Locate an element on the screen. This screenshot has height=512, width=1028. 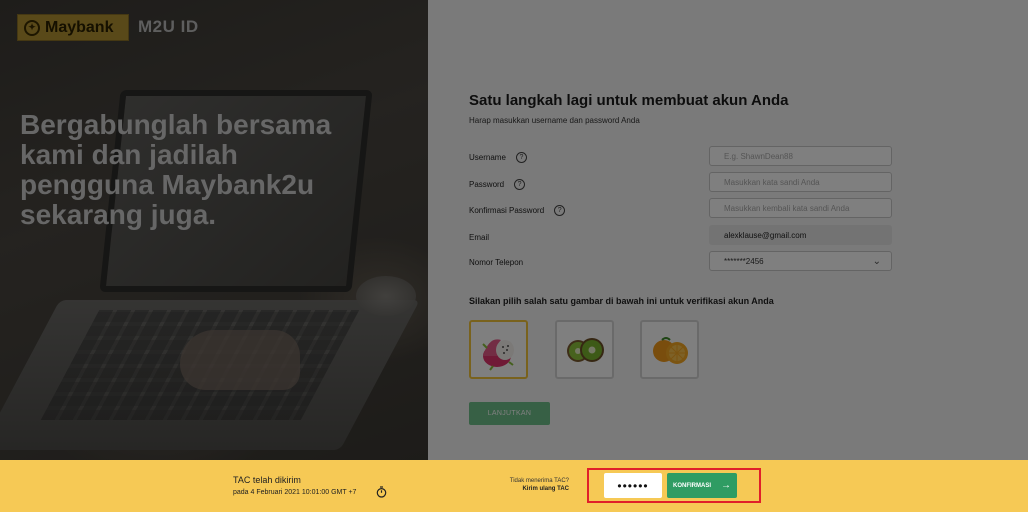
resend-tac-link: Kirim ulang TAC is located at coordinates (519, 489).